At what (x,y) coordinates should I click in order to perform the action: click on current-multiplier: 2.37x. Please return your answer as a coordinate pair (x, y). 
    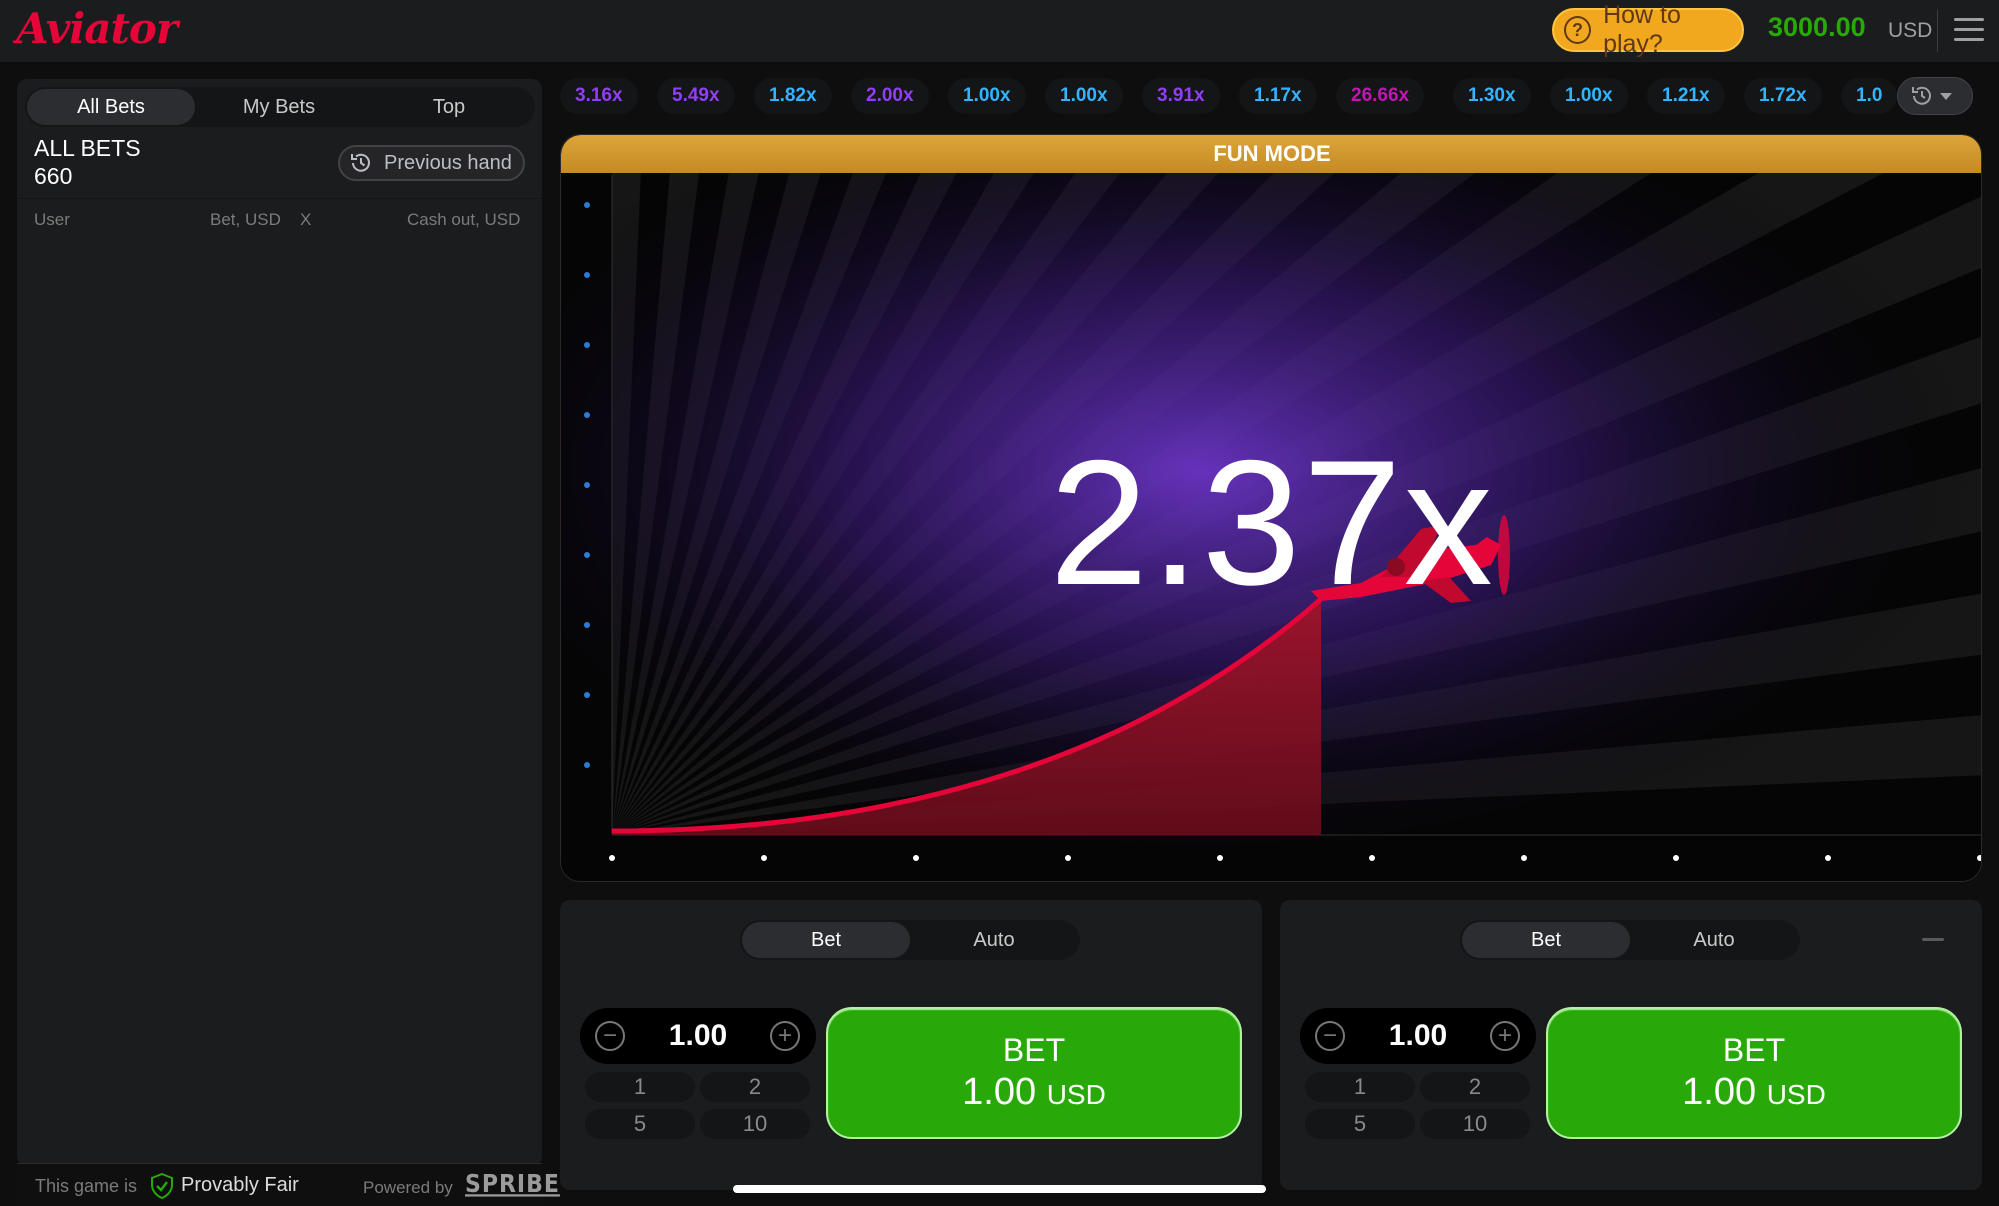
    Looking at the image, I should click on (1272, 522).